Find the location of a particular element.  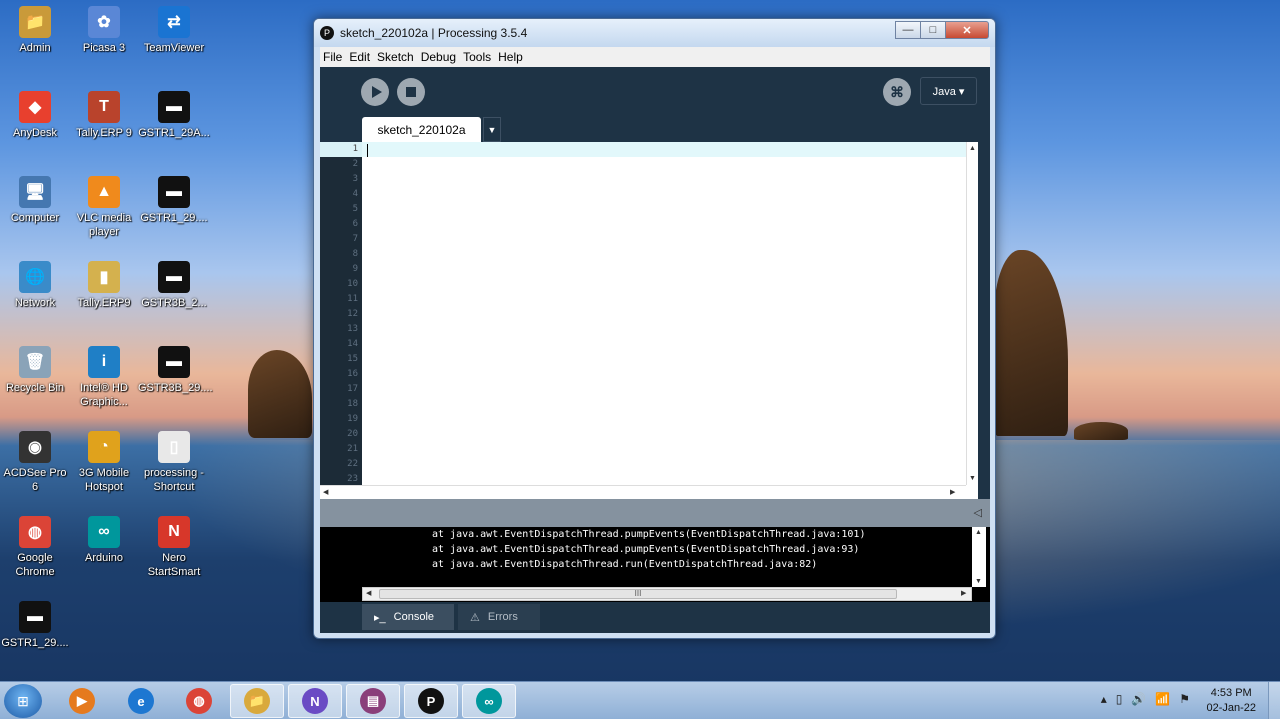

collapse-console-icon: ◁ is located at coordinates (978, 512).